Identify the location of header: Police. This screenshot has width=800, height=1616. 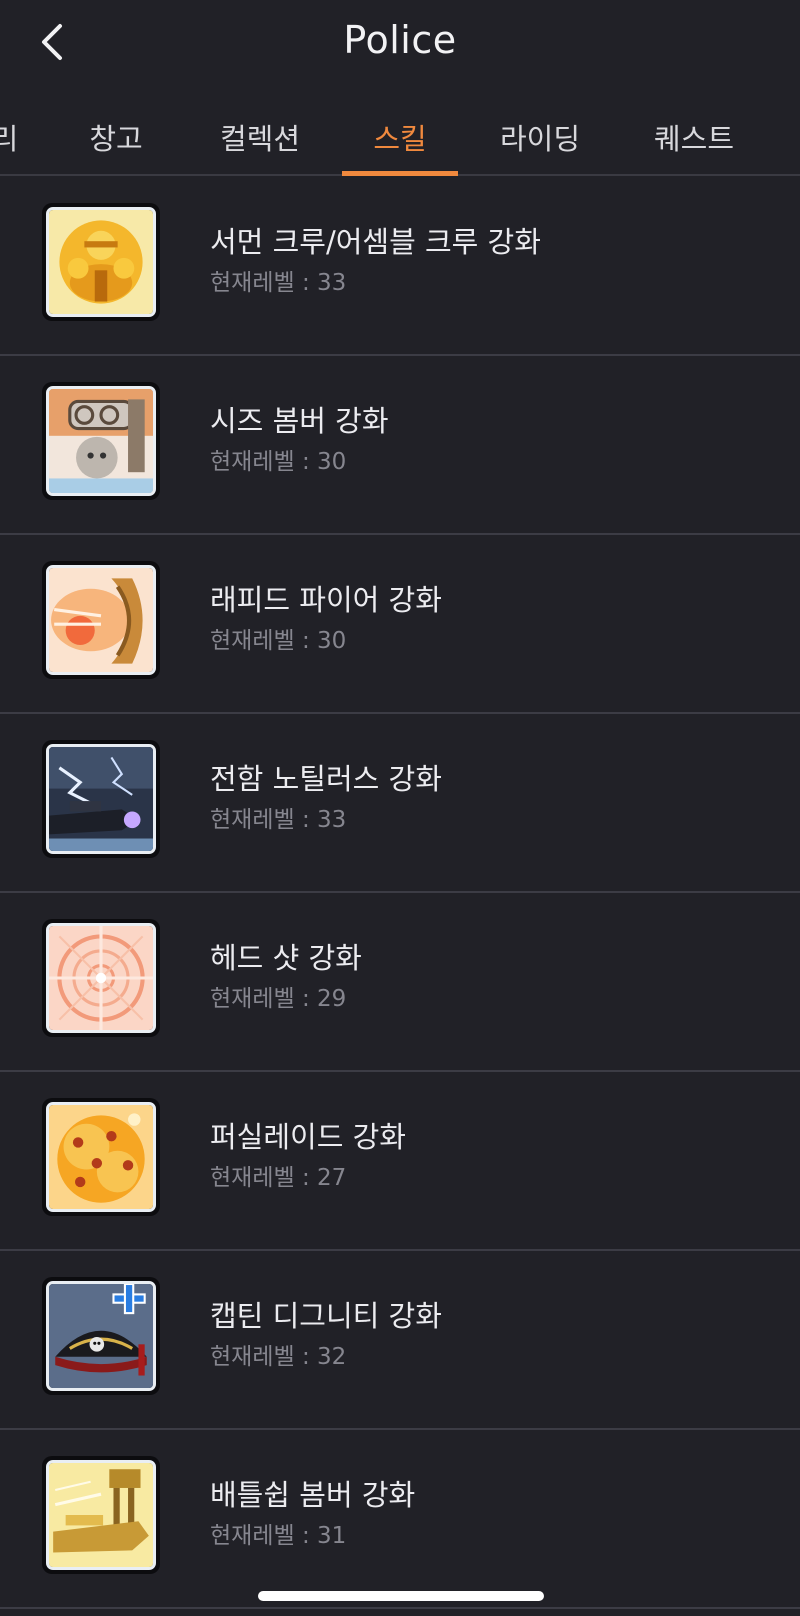
(400, 44).